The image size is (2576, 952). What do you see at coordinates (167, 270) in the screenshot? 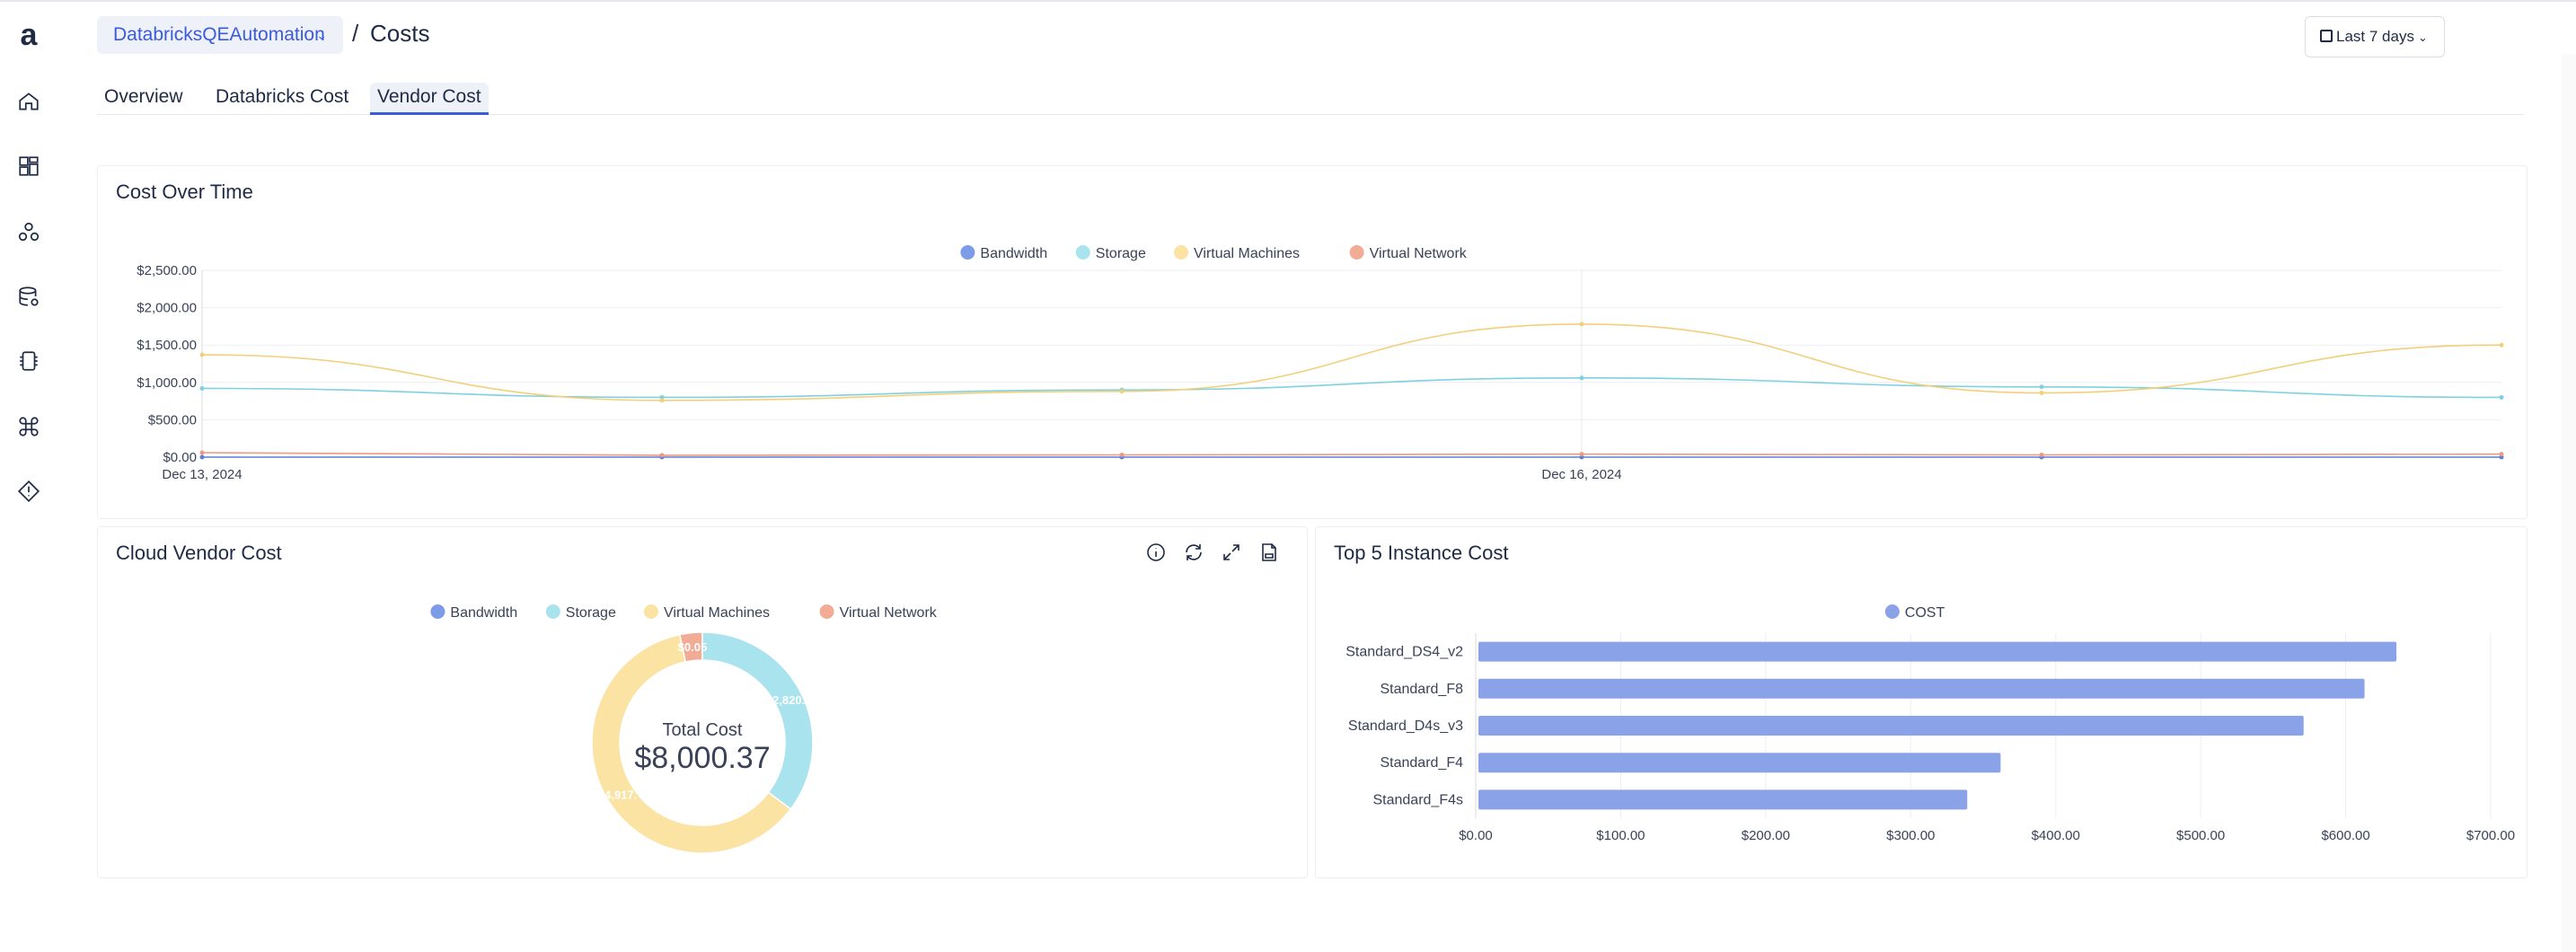
I see `y-tick-label: $2,500.00` at bounding box center [167, 270].